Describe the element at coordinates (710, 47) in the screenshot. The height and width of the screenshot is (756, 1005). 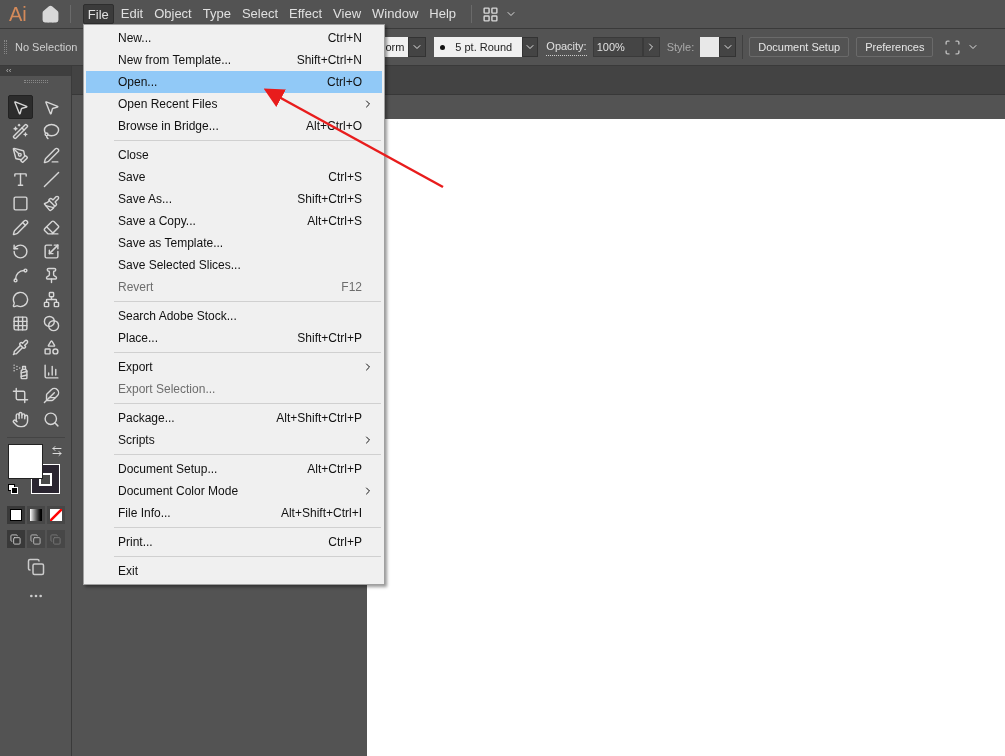
I see `style-swatch` at that location.